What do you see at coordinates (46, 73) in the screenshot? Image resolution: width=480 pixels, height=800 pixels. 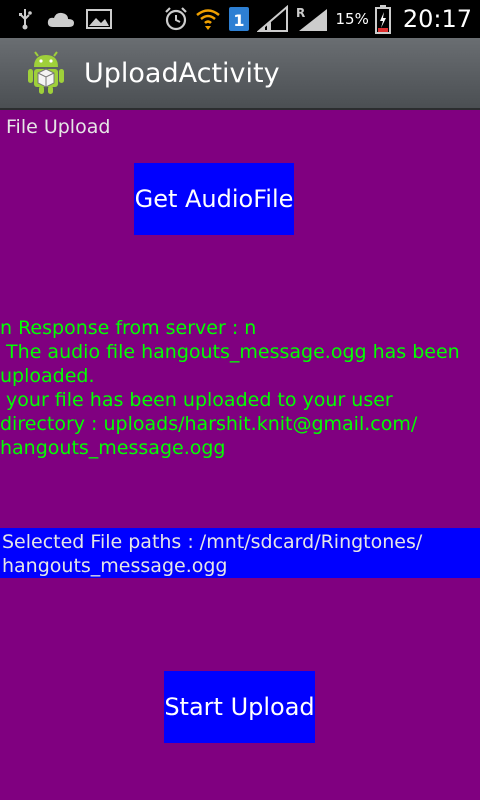 I see `android-app-icon` at bounding box center [46, 73].